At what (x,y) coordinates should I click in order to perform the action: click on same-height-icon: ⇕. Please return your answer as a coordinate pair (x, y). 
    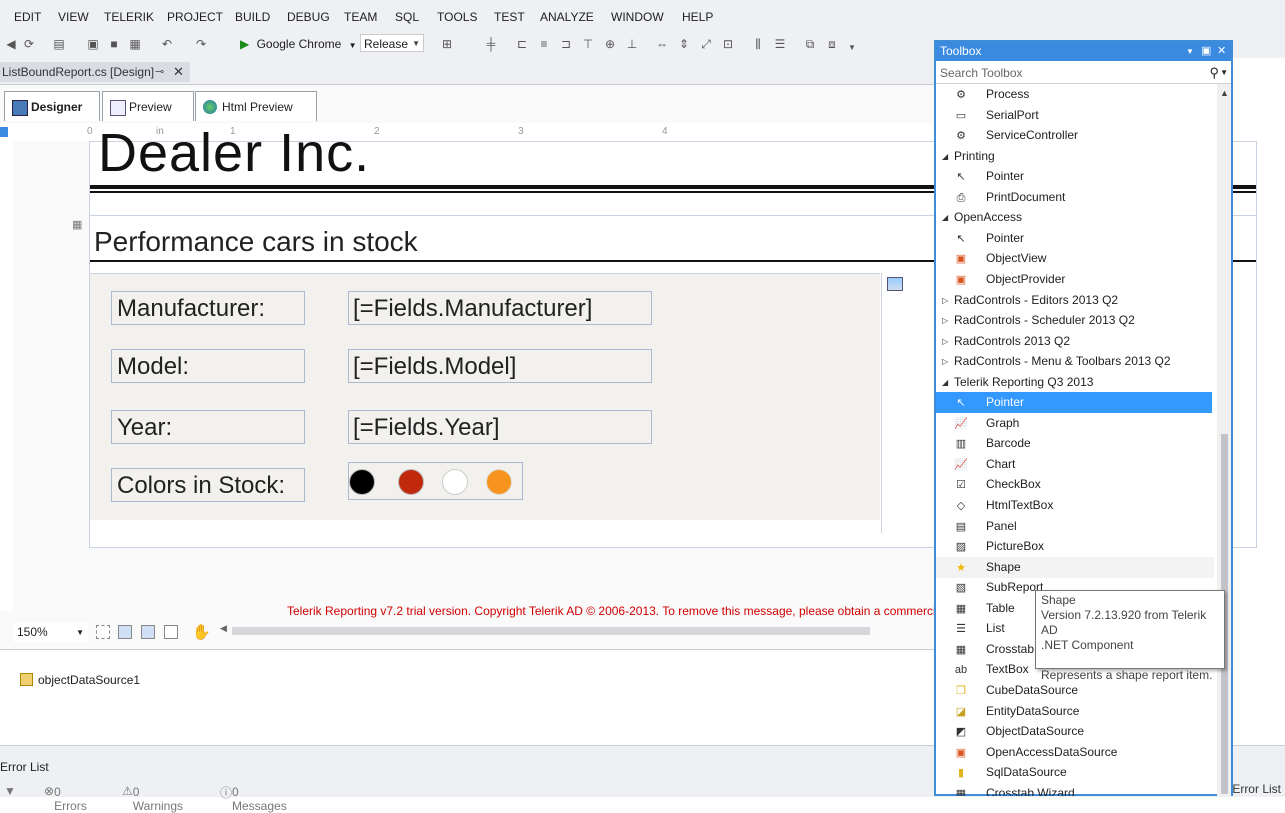
    Looking at the image, I should click on (684, 44).